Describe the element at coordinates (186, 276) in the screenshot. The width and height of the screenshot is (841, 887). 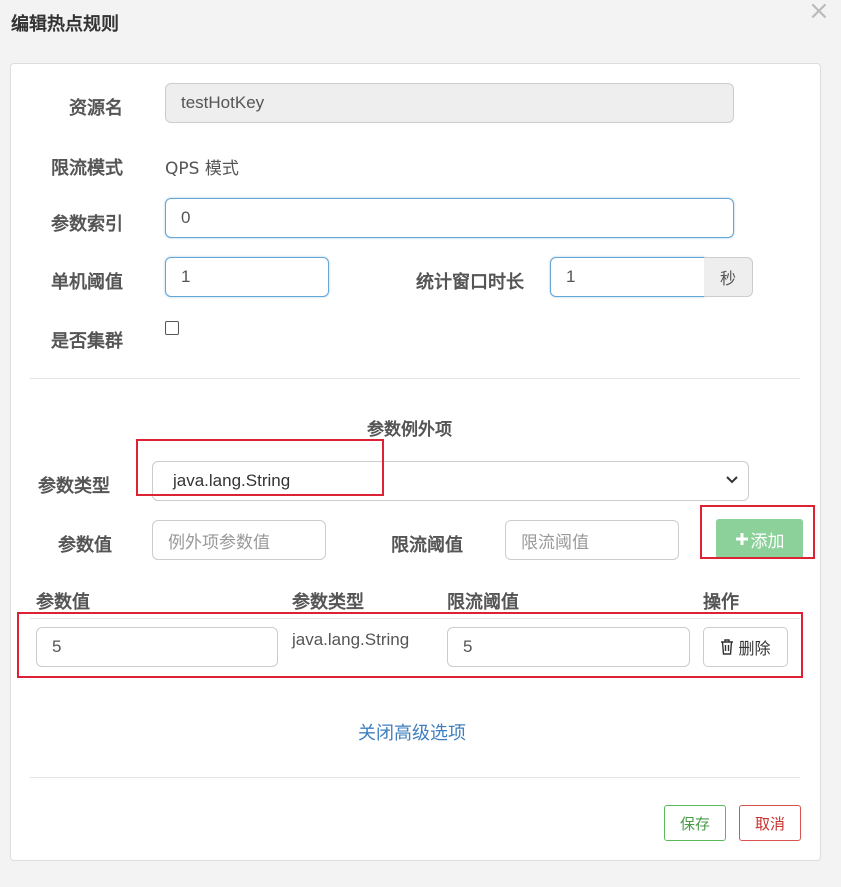
I see `threshold-value: 1` at that location.